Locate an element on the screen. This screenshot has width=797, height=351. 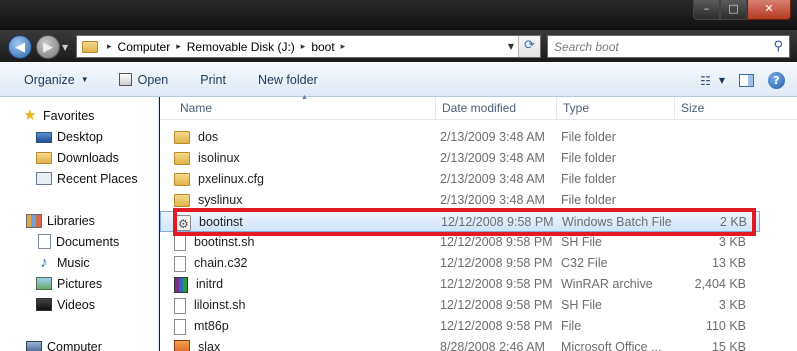
file-row: syslinux 2/13/2009 3:48 AM File folder is located at coordinates (460, 200).